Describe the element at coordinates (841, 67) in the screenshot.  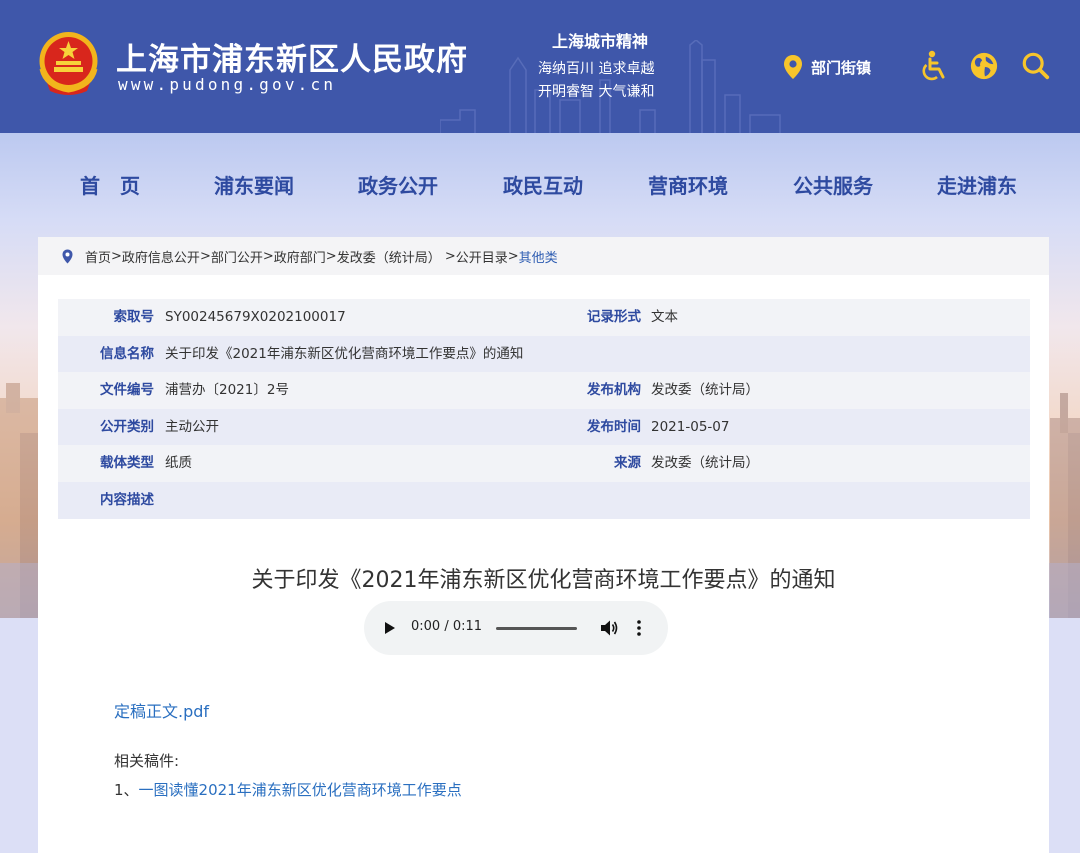
I see `dept-street-label: 部门街镇` at that location.